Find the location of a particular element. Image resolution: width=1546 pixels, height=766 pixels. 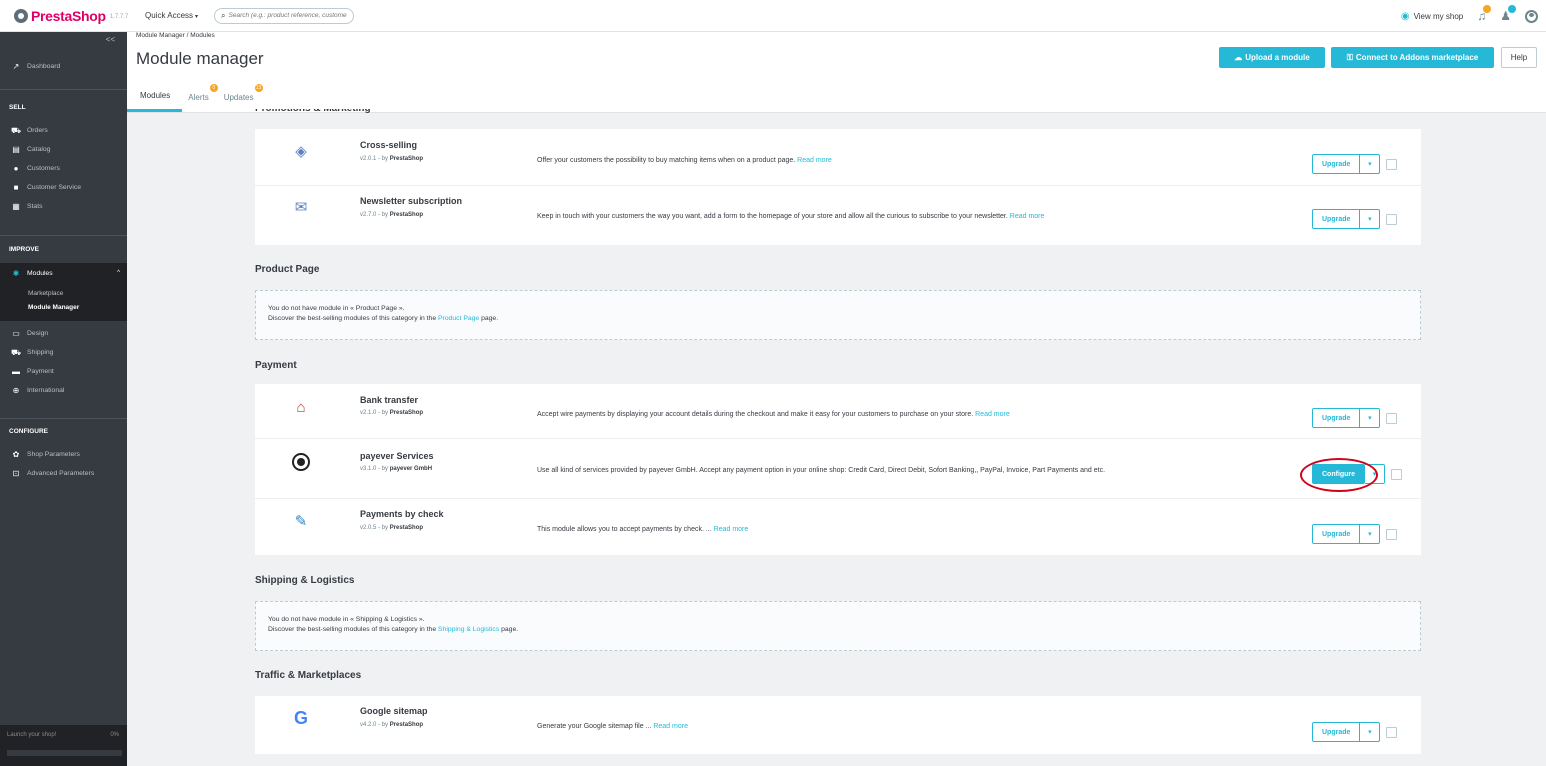

updates-badge: 13 is located at coordinates (258, 88).